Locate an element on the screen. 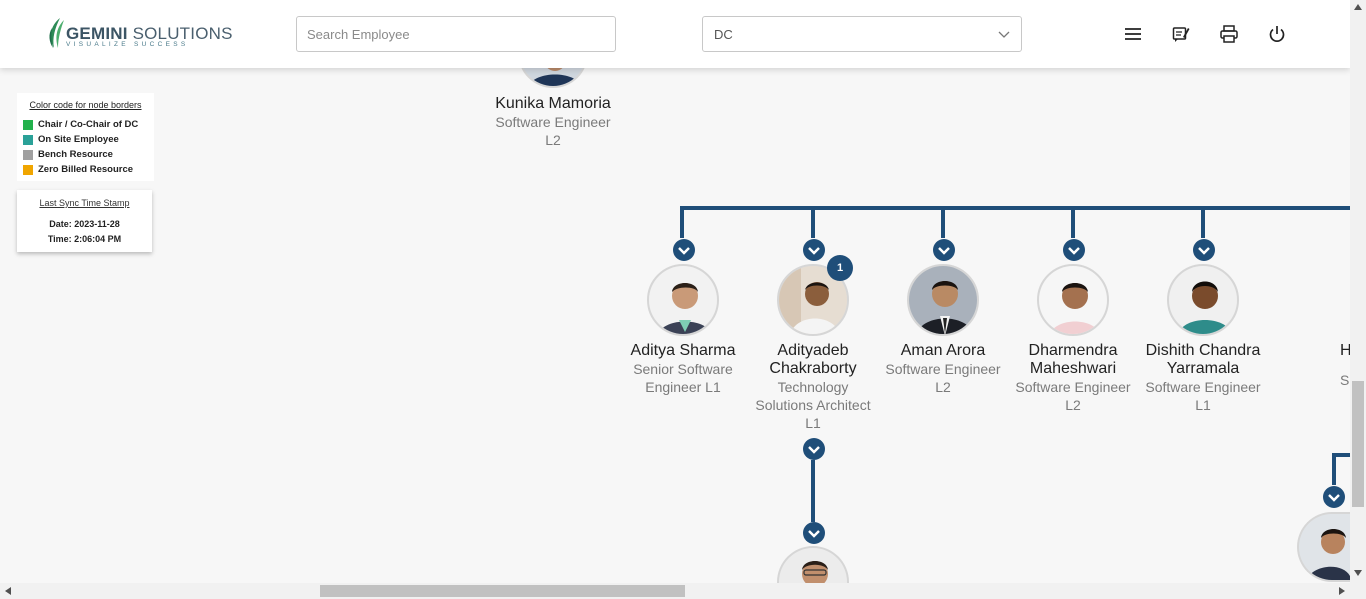 The height and width of the screenshot is (599, 1366). node-aman-arora: Aman Arora Software Engineer L2 is located at coordinates (943, 369).